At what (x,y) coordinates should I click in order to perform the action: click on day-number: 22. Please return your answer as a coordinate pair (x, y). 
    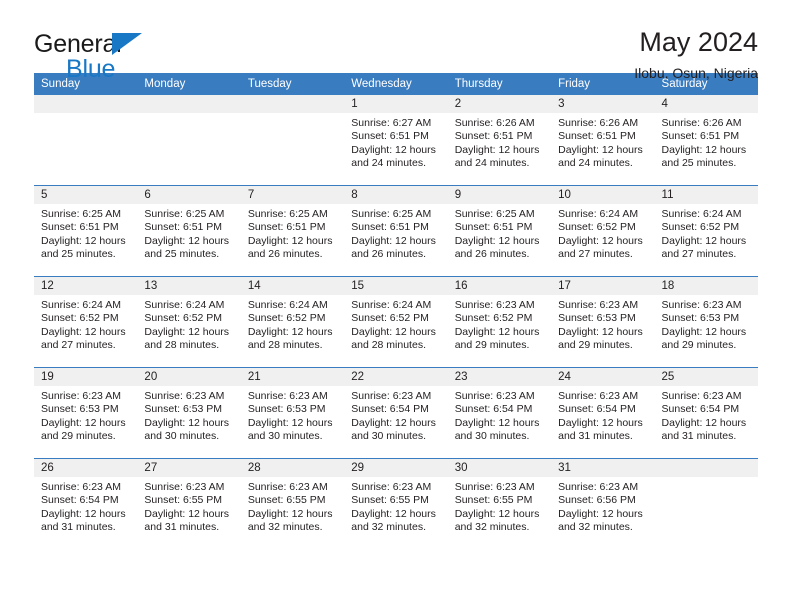
    Looking at the image, I should click on (396, 377).